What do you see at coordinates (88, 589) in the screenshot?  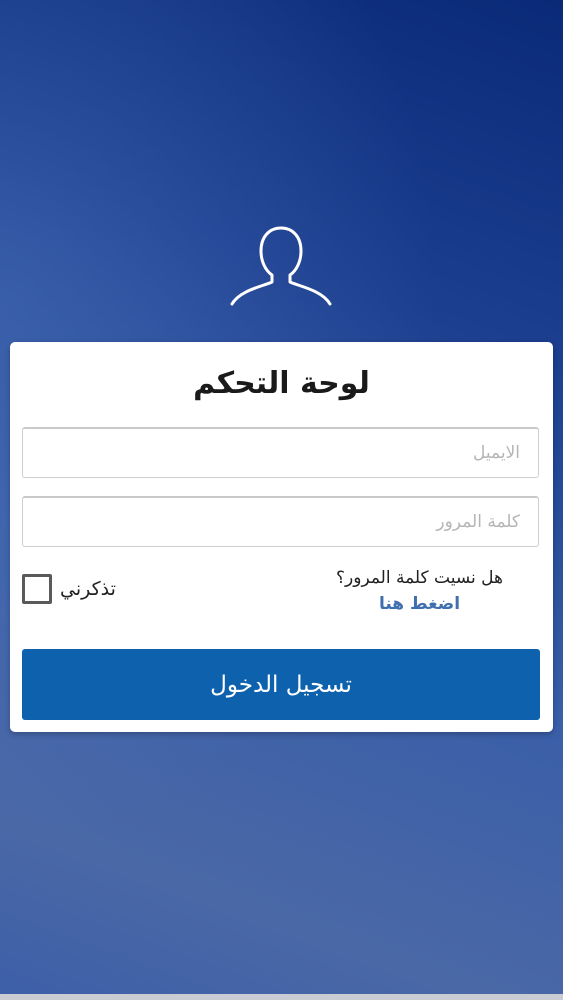 I see `remember-me-label: تذكرني` at bounding box center [88, 589].